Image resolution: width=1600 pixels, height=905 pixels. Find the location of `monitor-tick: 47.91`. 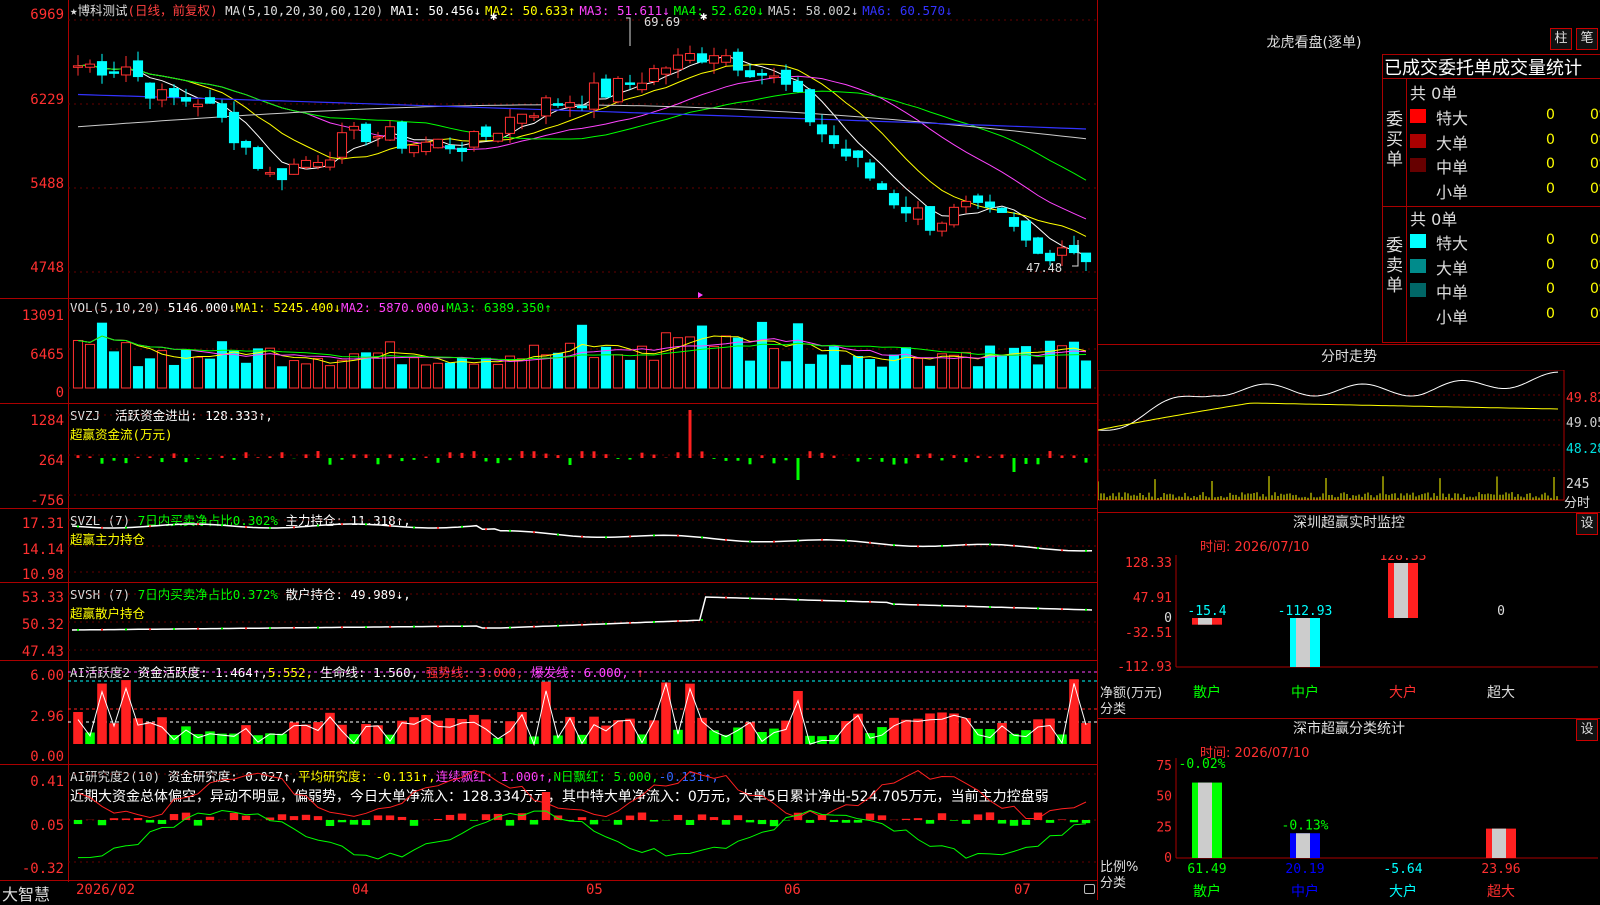

monitor-tick: 47.91 is located at coordinates (1152, 598).